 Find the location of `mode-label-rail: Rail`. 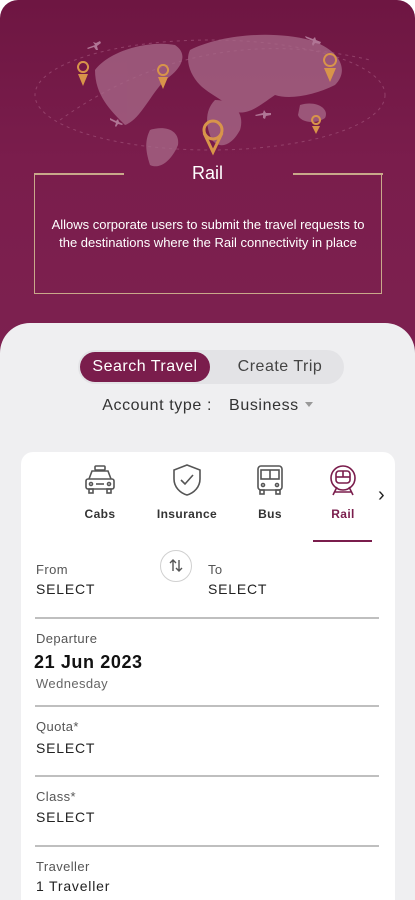

mode-label-rail: Rail is located at coordinates (343, 514).